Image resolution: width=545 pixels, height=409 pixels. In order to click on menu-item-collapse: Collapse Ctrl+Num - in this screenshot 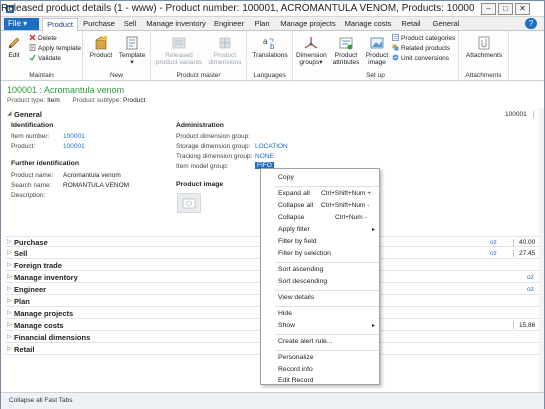, I will do `click(320, 218)`.